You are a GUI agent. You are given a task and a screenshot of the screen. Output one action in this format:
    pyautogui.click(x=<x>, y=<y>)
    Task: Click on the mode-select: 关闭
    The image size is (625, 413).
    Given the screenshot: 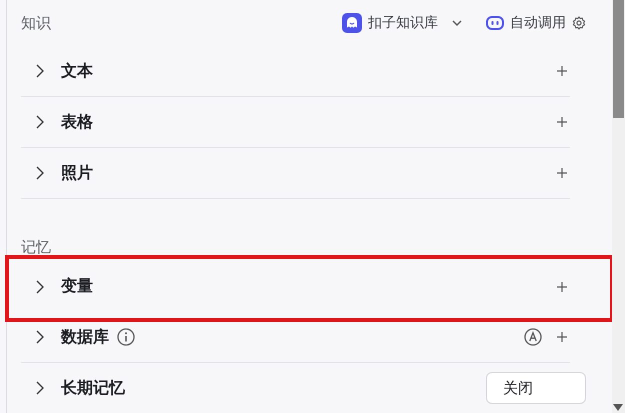 What is the action you would take?
    pyautogui.click(x=536, y=388)
    